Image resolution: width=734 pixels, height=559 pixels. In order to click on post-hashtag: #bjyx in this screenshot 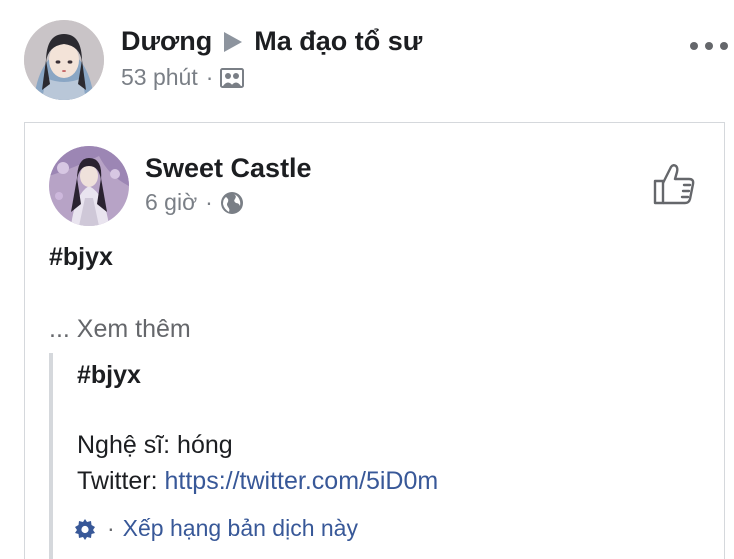, I will do `click(81, 257)`.